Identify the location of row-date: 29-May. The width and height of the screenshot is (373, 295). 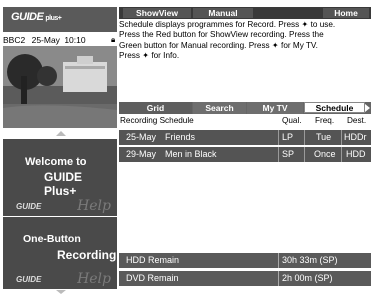
(141, 154).